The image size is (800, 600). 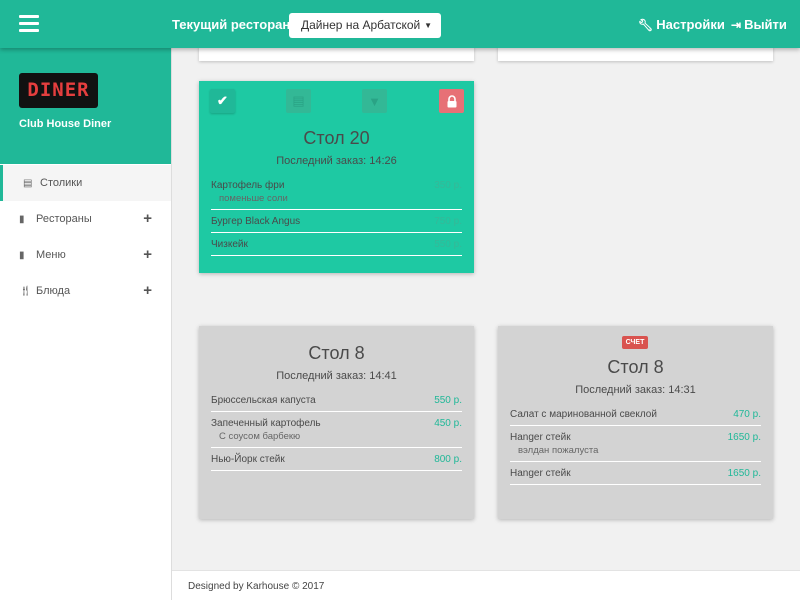 What do you see at coordinates (448, 185) in the screenshot?
I see `order-item-price: 350 р.` at bounding box center [448, 185].